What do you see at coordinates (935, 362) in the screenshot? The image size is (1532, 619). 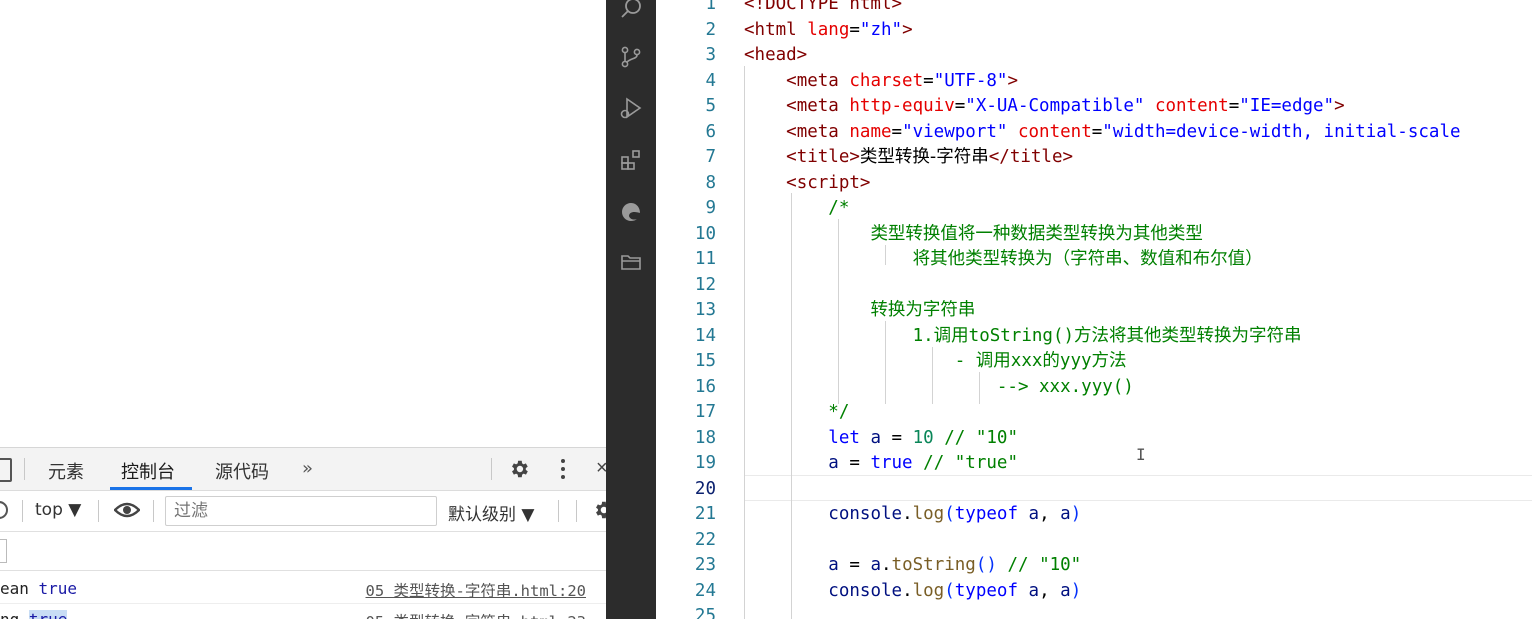 I see `code-line: - 调用xxx的yyy方法` at bounding box center [935, 362].